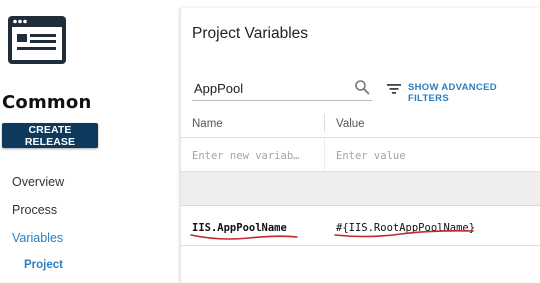  I want to click on page-title: Project Variables, so click(250, 33).